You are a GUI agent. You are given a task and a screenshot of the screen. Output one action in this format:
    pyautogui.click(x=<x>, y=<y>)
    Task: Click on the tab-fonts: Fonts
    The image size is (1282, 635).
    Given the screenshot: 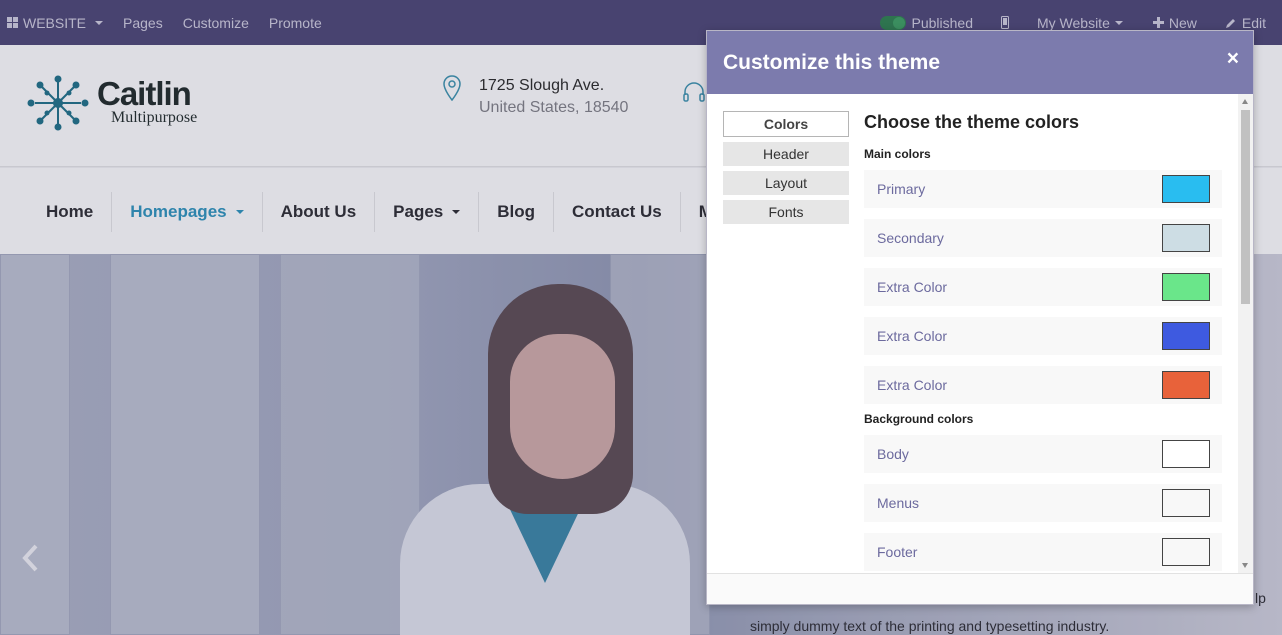 What is the action you would take?
    pyautogui.click(x=786, y=212)
    